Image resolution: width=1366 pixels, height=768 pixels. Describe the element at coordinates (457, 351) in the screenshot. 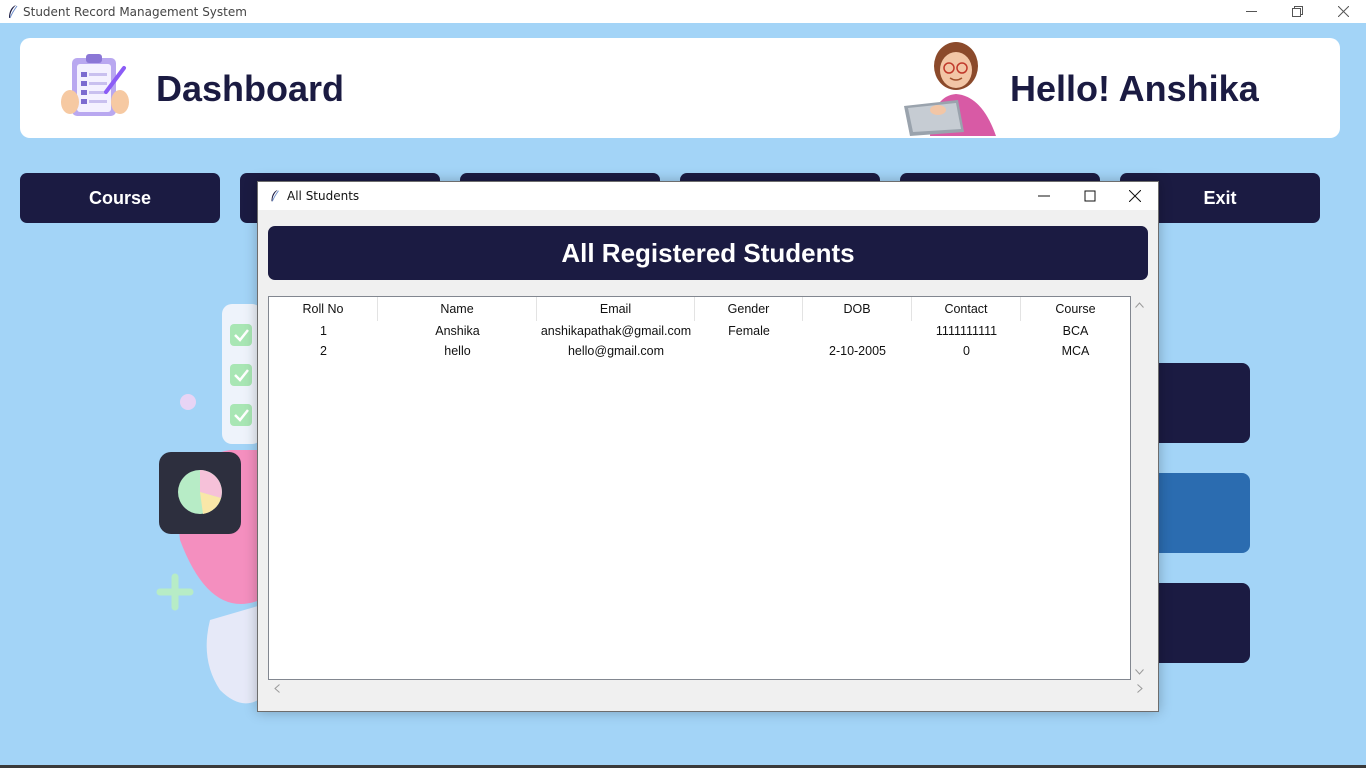

I see `cell-name: hello` at that location.